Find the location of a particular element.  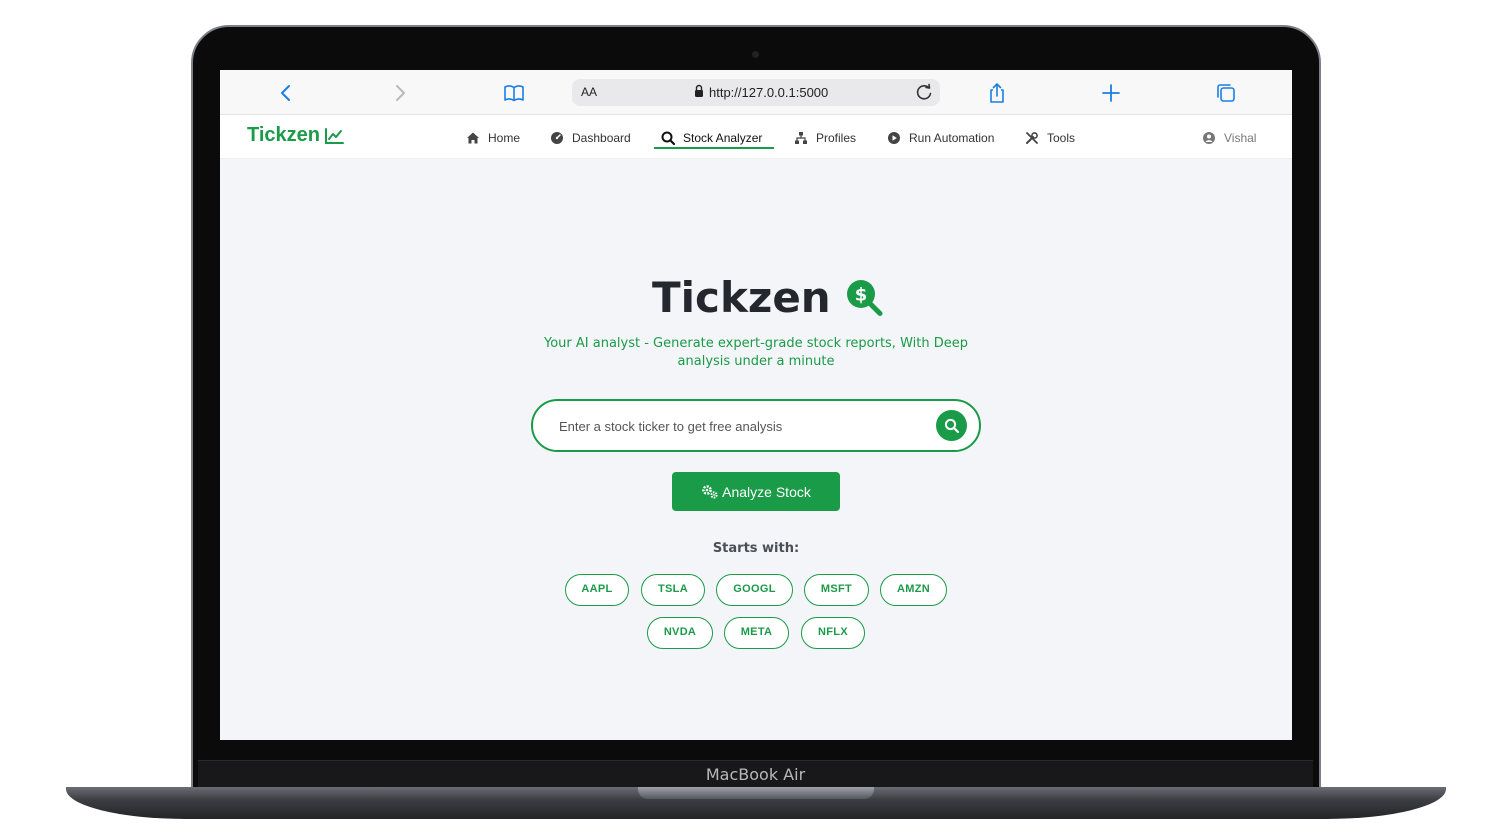

active-nav-underline is located at coordinates (714, 148).